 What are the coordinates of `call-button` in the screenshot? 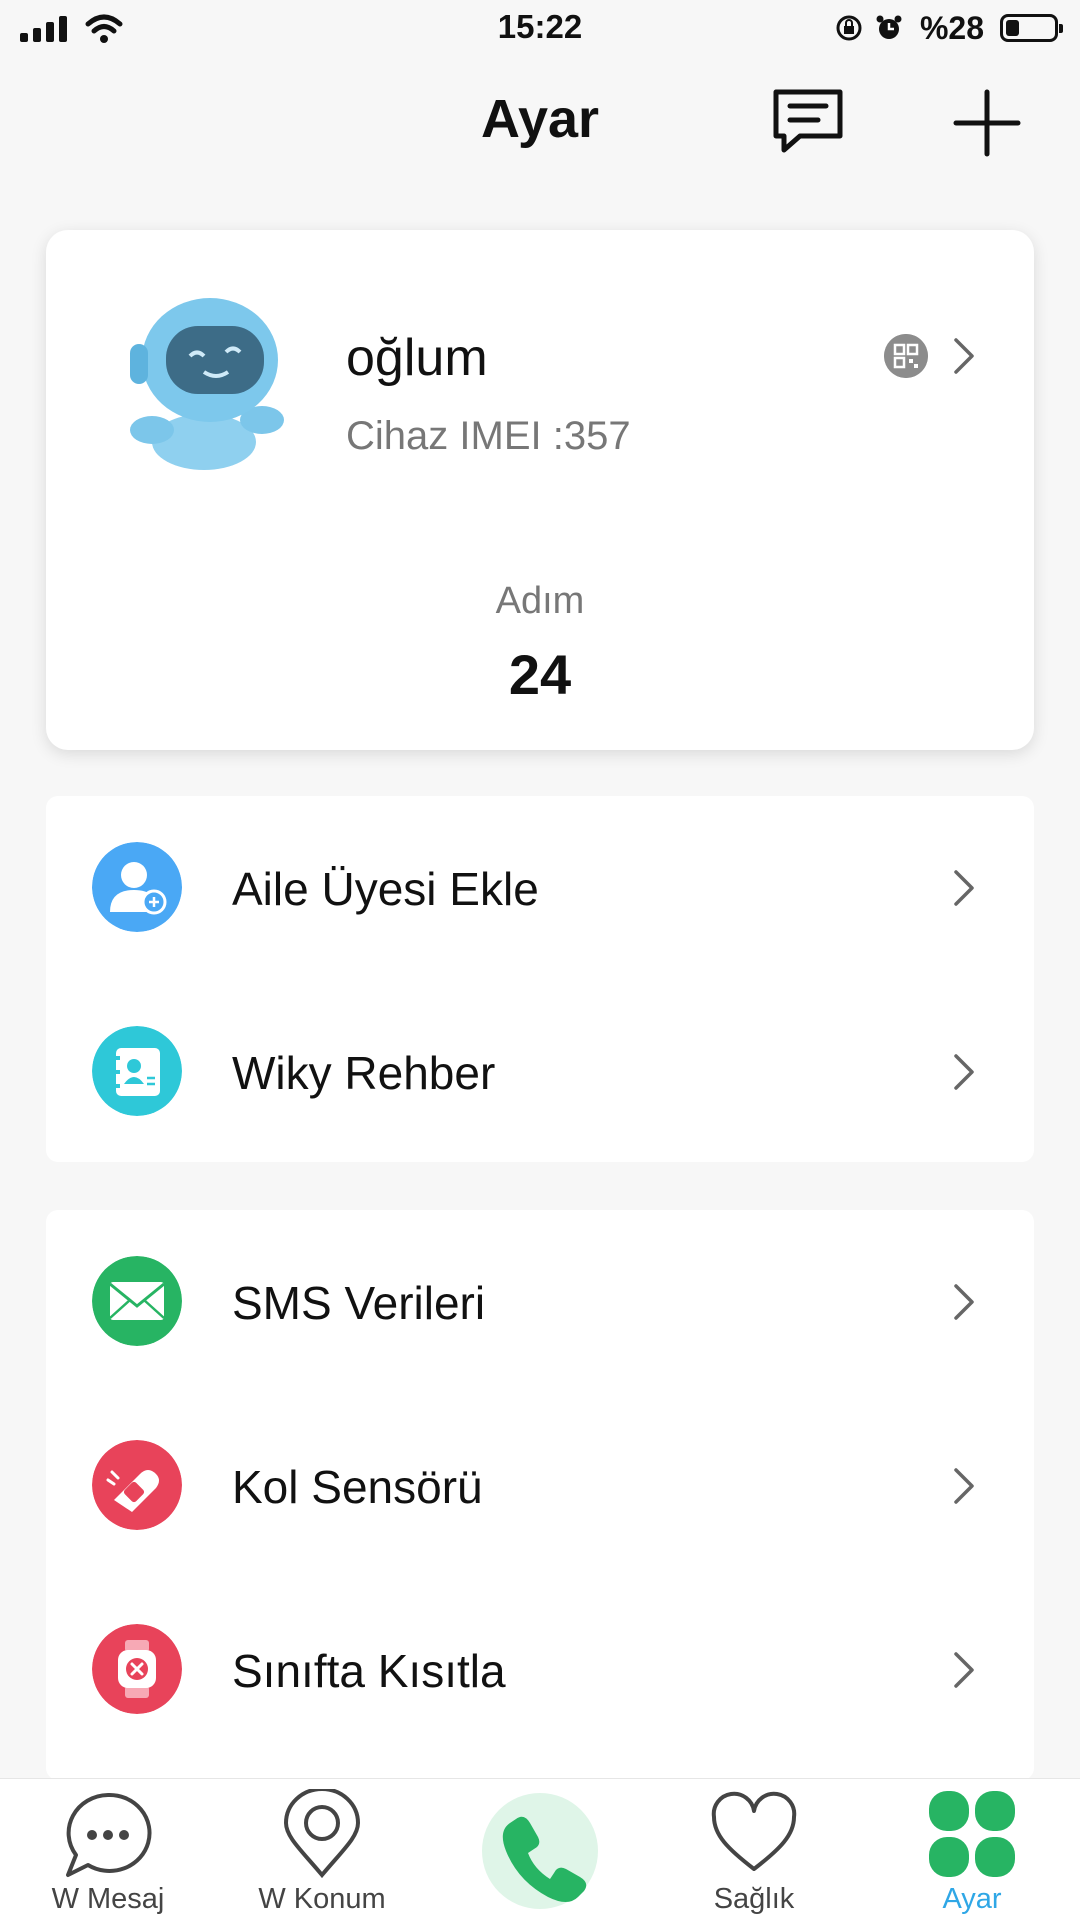 It's located at (540, 1851).